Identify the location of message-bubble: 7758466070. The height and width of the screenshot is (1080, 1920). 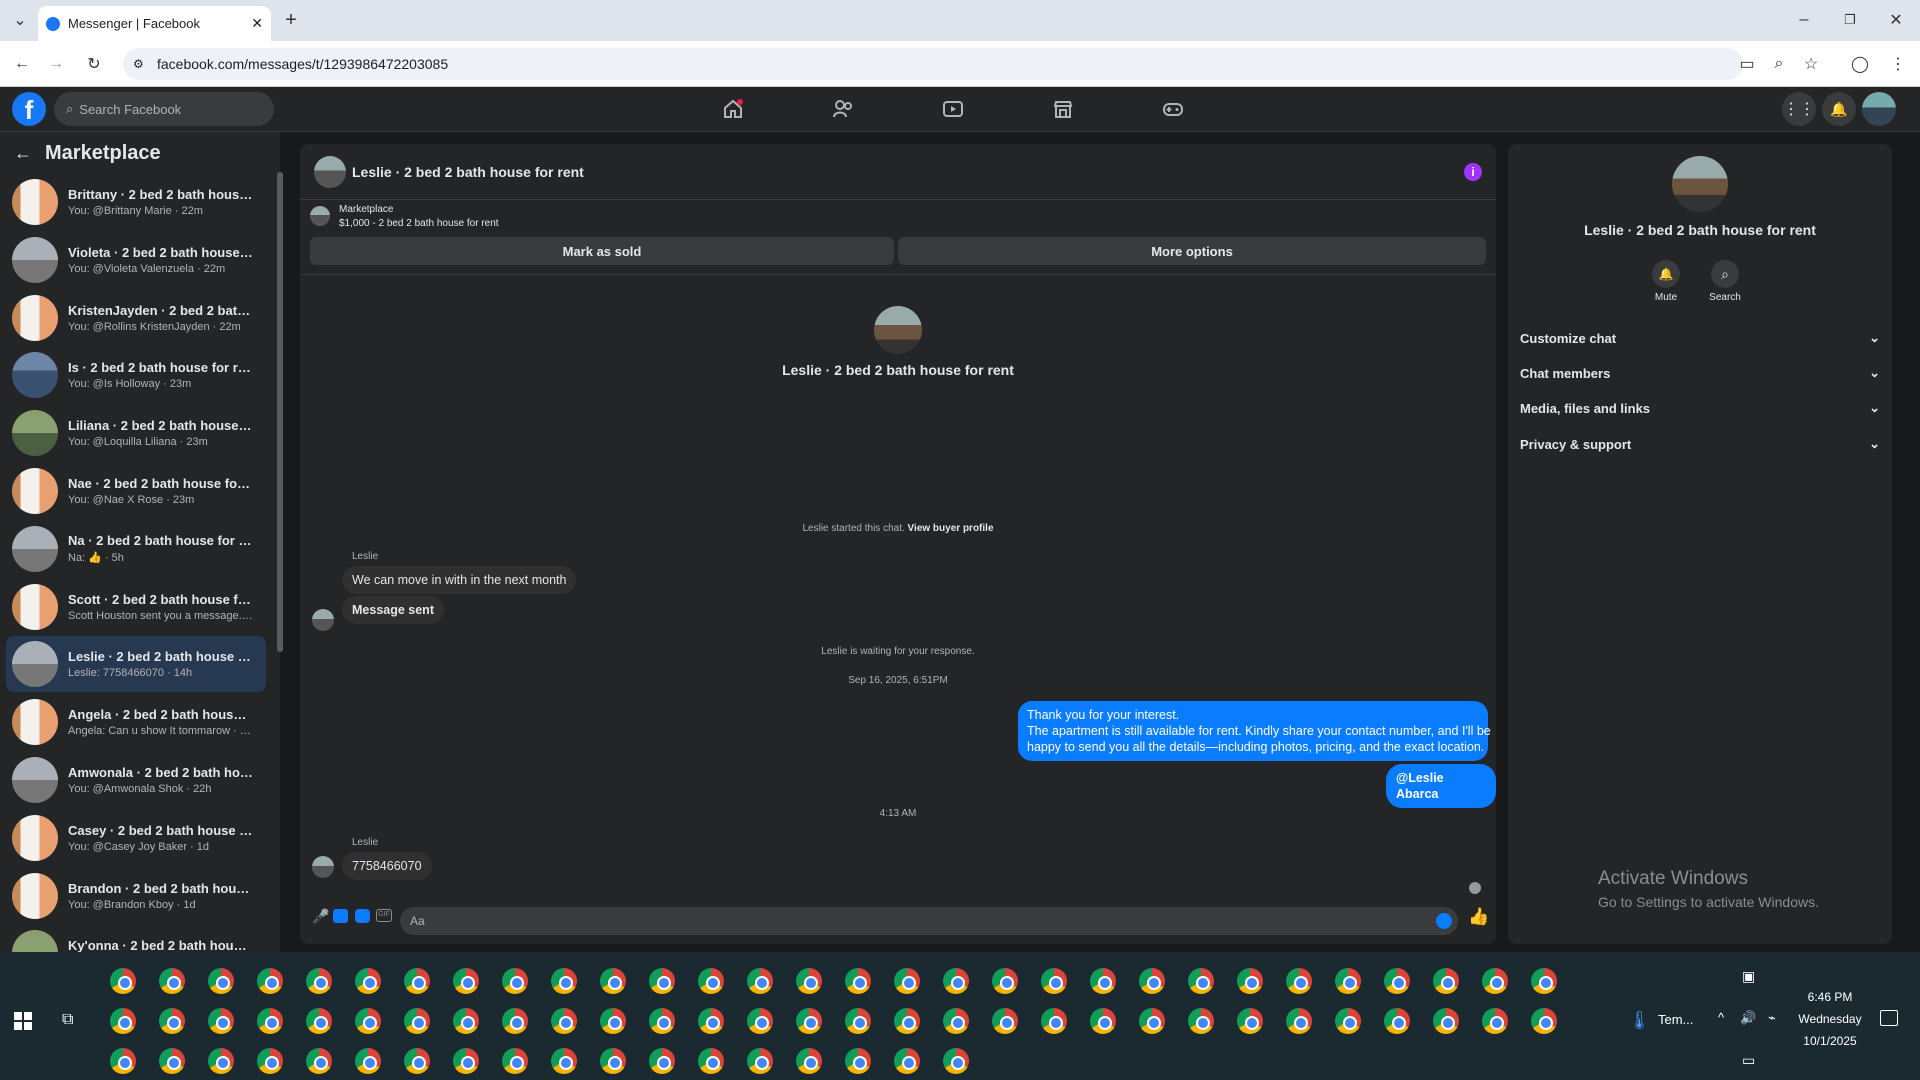
(387, 866).